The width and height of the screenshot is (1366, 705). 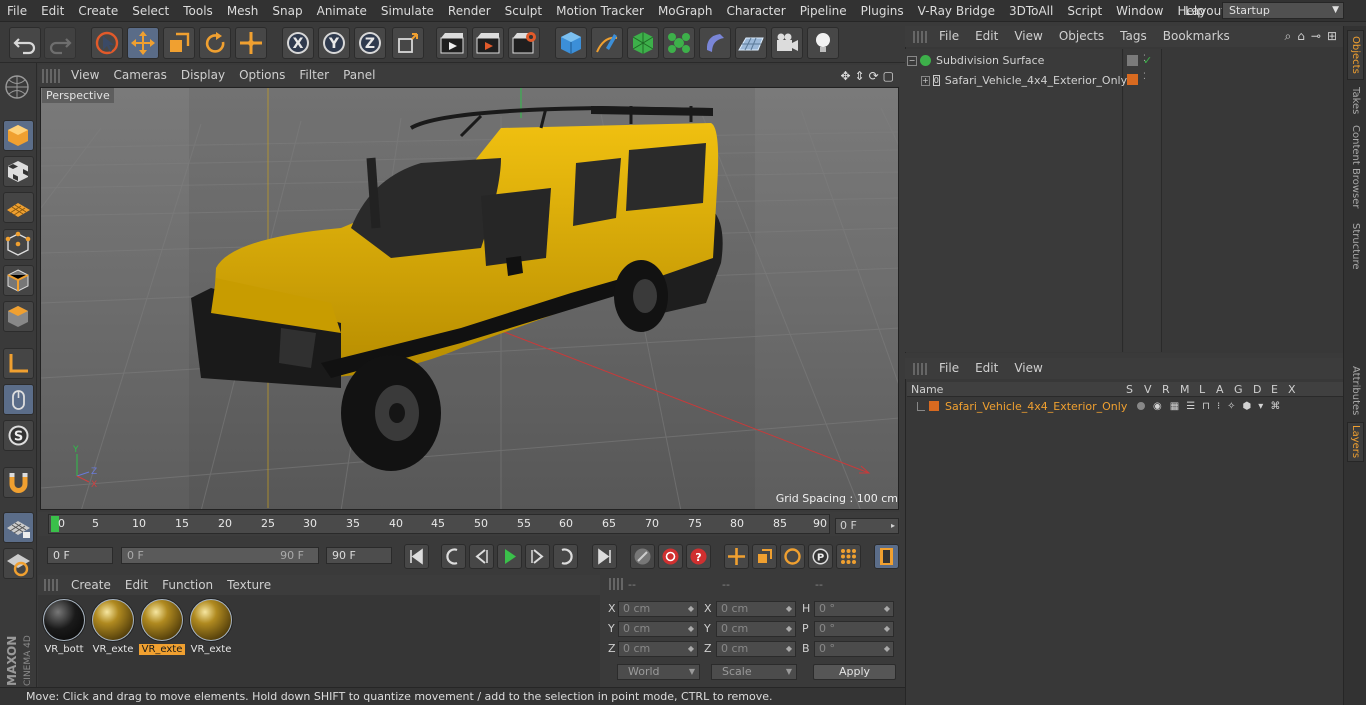 I want to click on play-button, so click(x=509, y=556).